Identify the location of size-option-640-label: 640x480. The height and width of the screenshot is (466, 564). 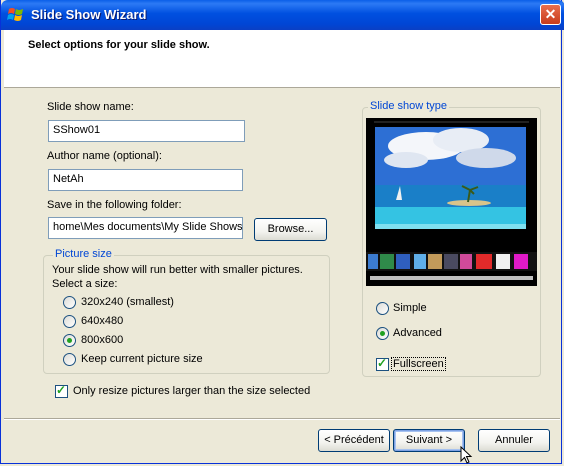
(102, 321).